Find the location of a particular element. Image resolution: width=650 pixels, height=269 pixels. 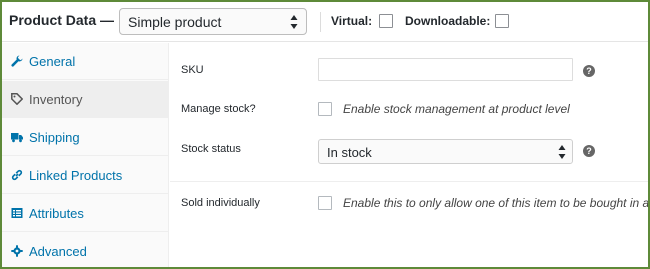

tab-inventory-label: Inventory is located at coordinates (56, 99).